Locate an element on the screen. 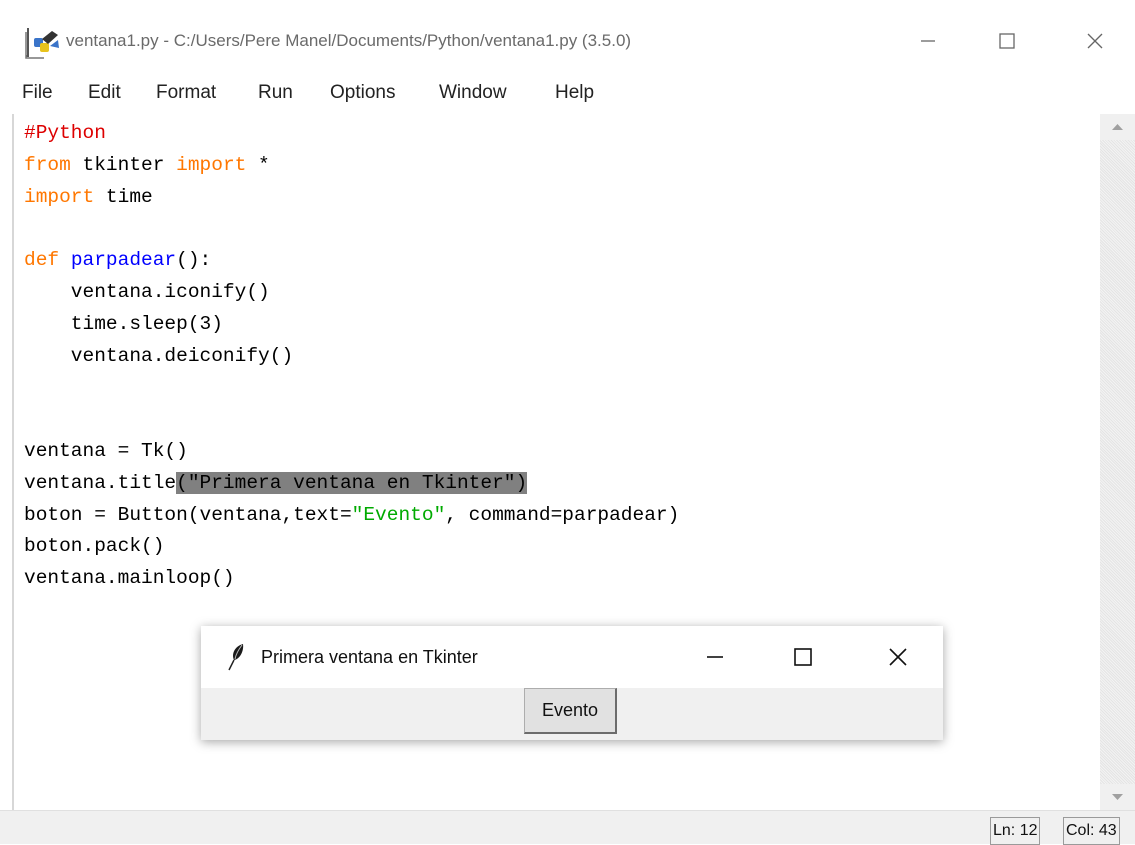  comment-token: #Python is located at coordinates (65, 133).